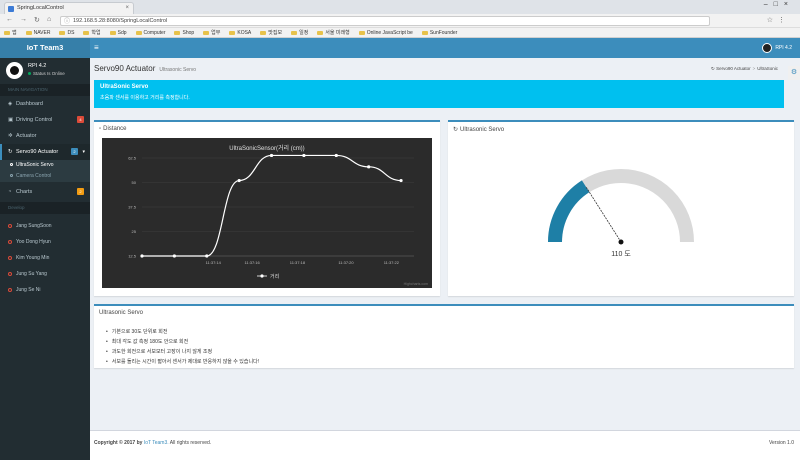 The width and height of the screenshot is (800, 460). I want to click on bookmark-item: Computer, so click(150, 32).